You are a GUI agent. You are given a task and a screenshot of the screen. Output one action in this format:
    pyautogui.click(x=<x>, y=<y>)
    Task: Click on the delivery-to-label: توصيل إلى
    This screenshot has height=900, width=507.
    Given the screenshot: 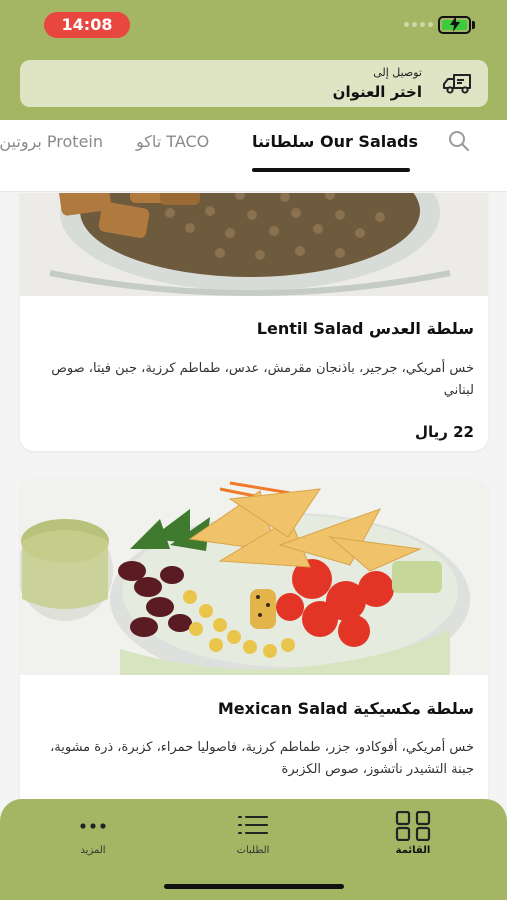 What is the action you would take?
    pyautogui.click(x=397, y=72)
    